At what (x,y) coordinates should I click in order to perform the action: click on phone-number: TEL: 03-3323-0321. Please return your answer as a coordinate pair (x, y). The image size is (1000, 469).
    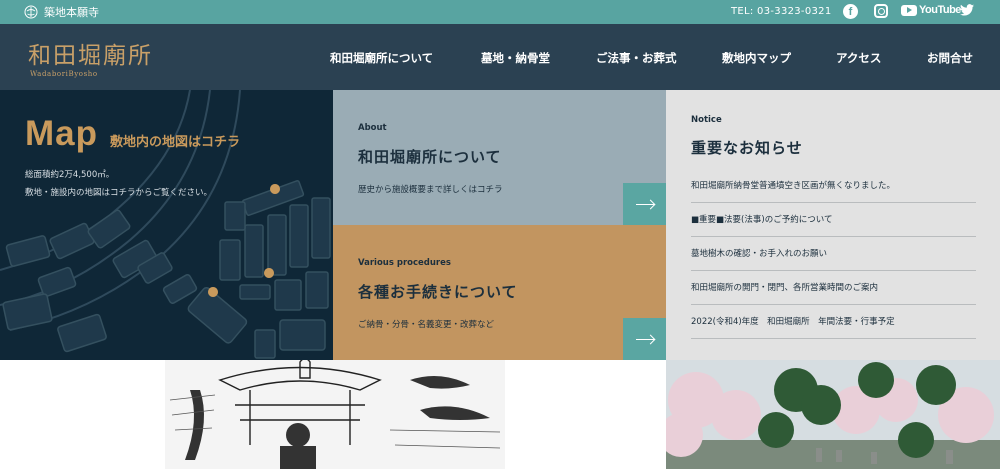
    Looking at the image, I should click on (781, 11).